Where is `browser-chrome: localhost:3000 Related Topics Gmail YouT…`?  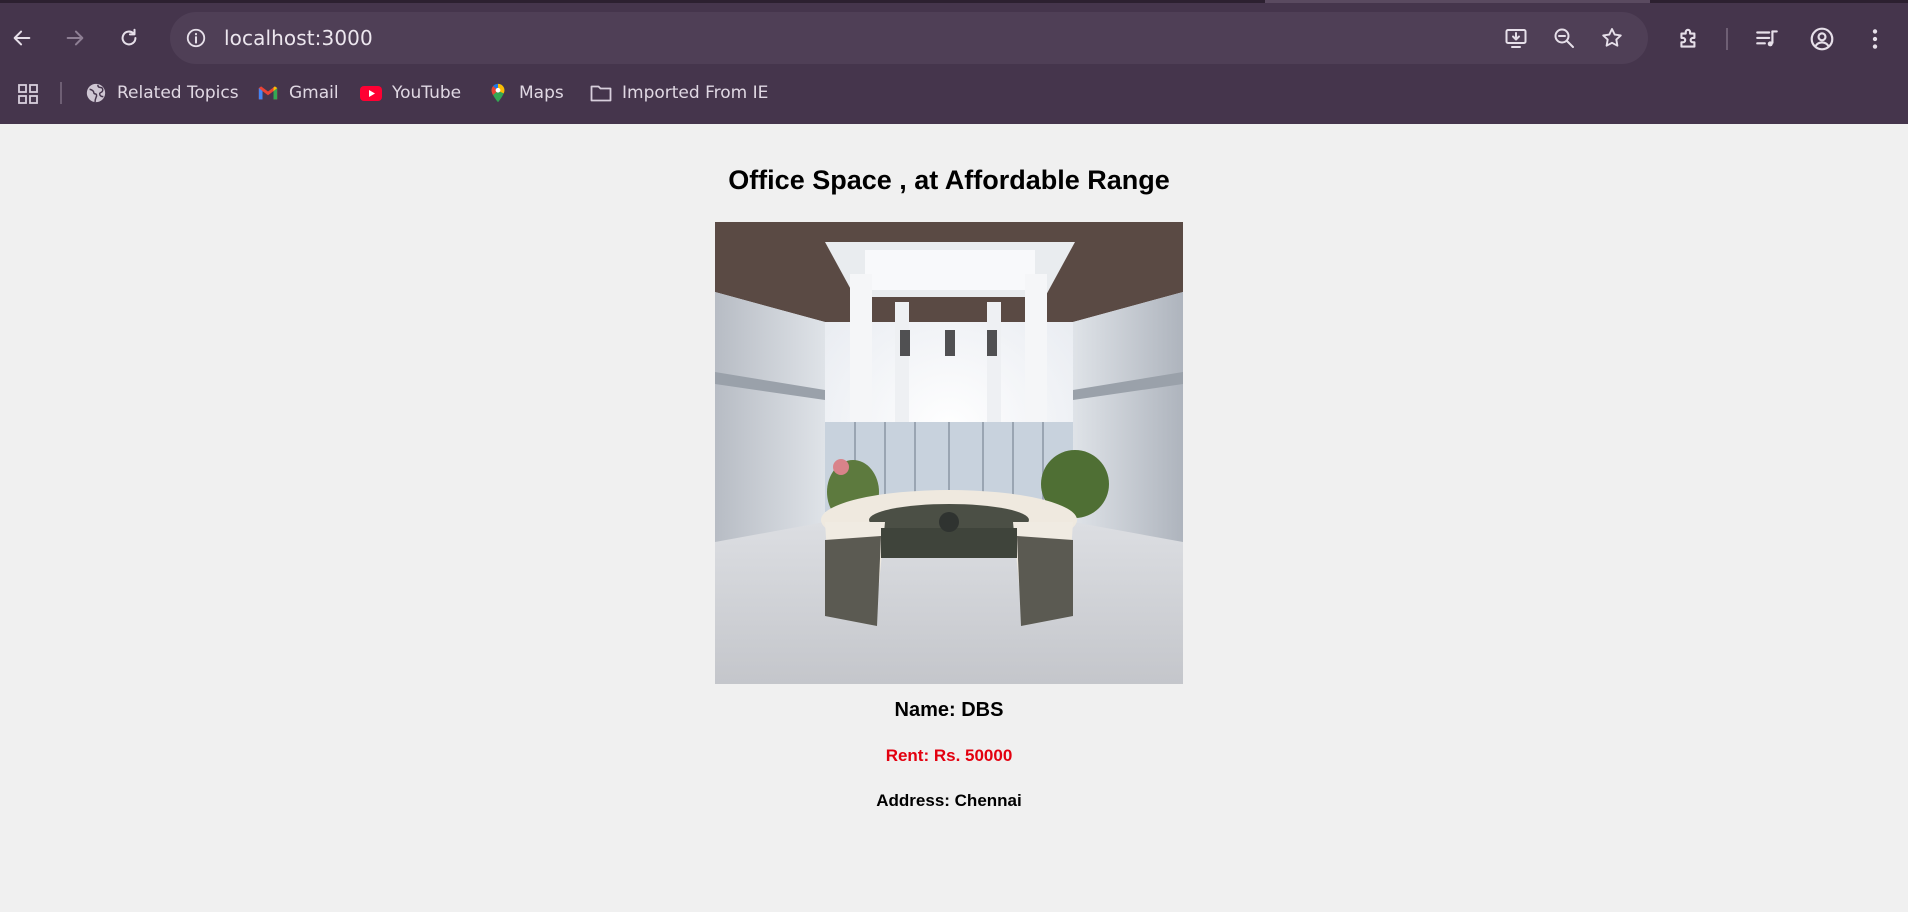
browser-chrome: localhost:3000 Related Topics Gmail YouT… is located at coordinates (954, 62).